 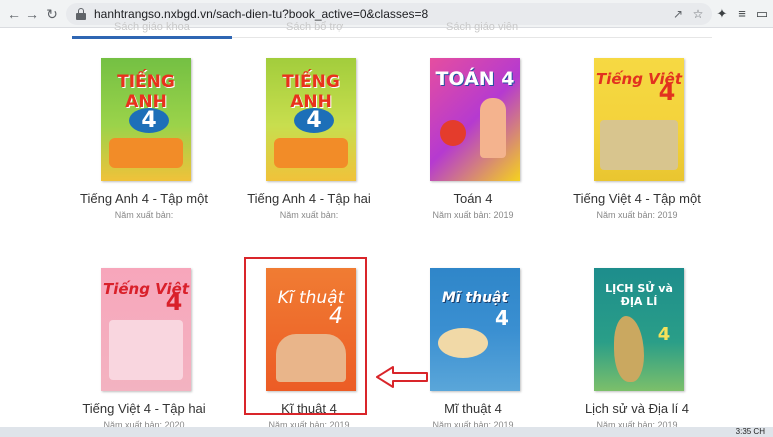 What do you see at coordinates (402, 377) in the screenshot?
I see `arrow-left-annotation-icon` at bounding box center [402, 377].